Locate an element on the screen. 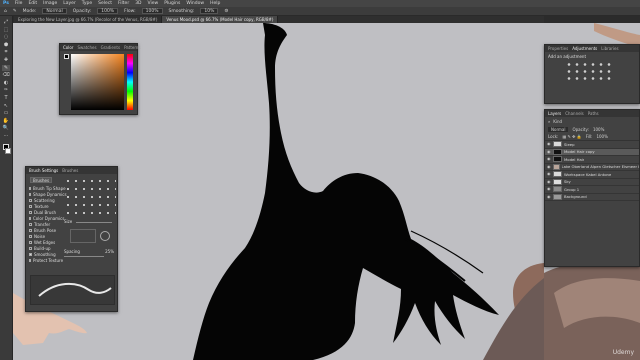 This screenshot has height=360, width=640. kind-filter: Kind is located at coordinates (557, 121).